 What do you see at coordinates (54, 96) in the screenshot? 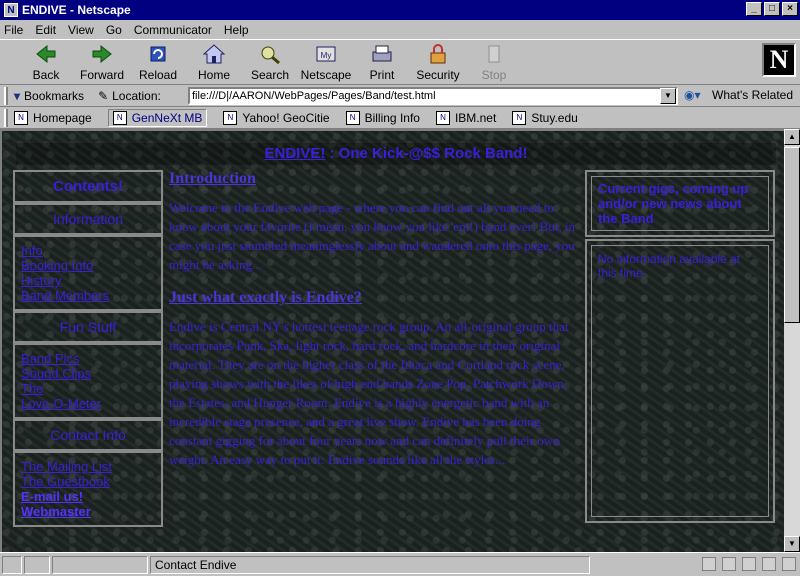
I see `bookmarks-button: Bookmarks` at bounding box center [54, 96].